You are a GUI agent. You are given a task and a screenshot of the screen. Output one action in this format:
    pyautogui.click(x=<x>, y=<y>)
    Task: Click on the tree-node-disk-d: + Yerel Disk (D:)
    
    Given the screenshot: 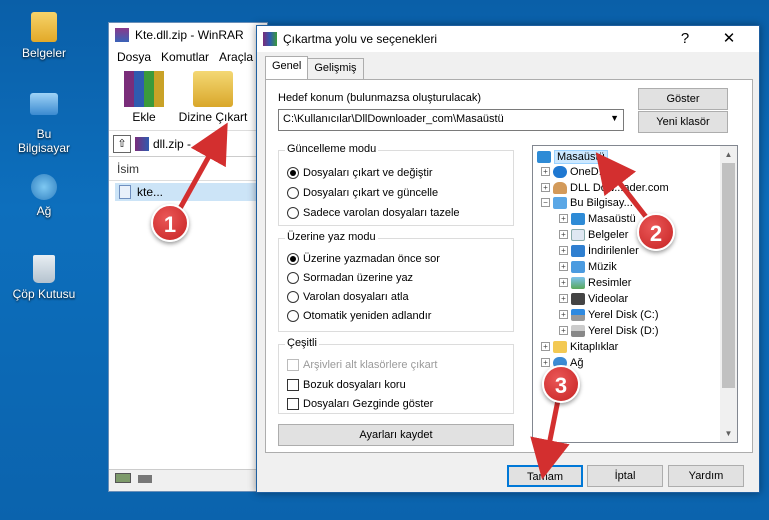 What is the action you would take?
    pyautogui.click(x=609, y=330)
    